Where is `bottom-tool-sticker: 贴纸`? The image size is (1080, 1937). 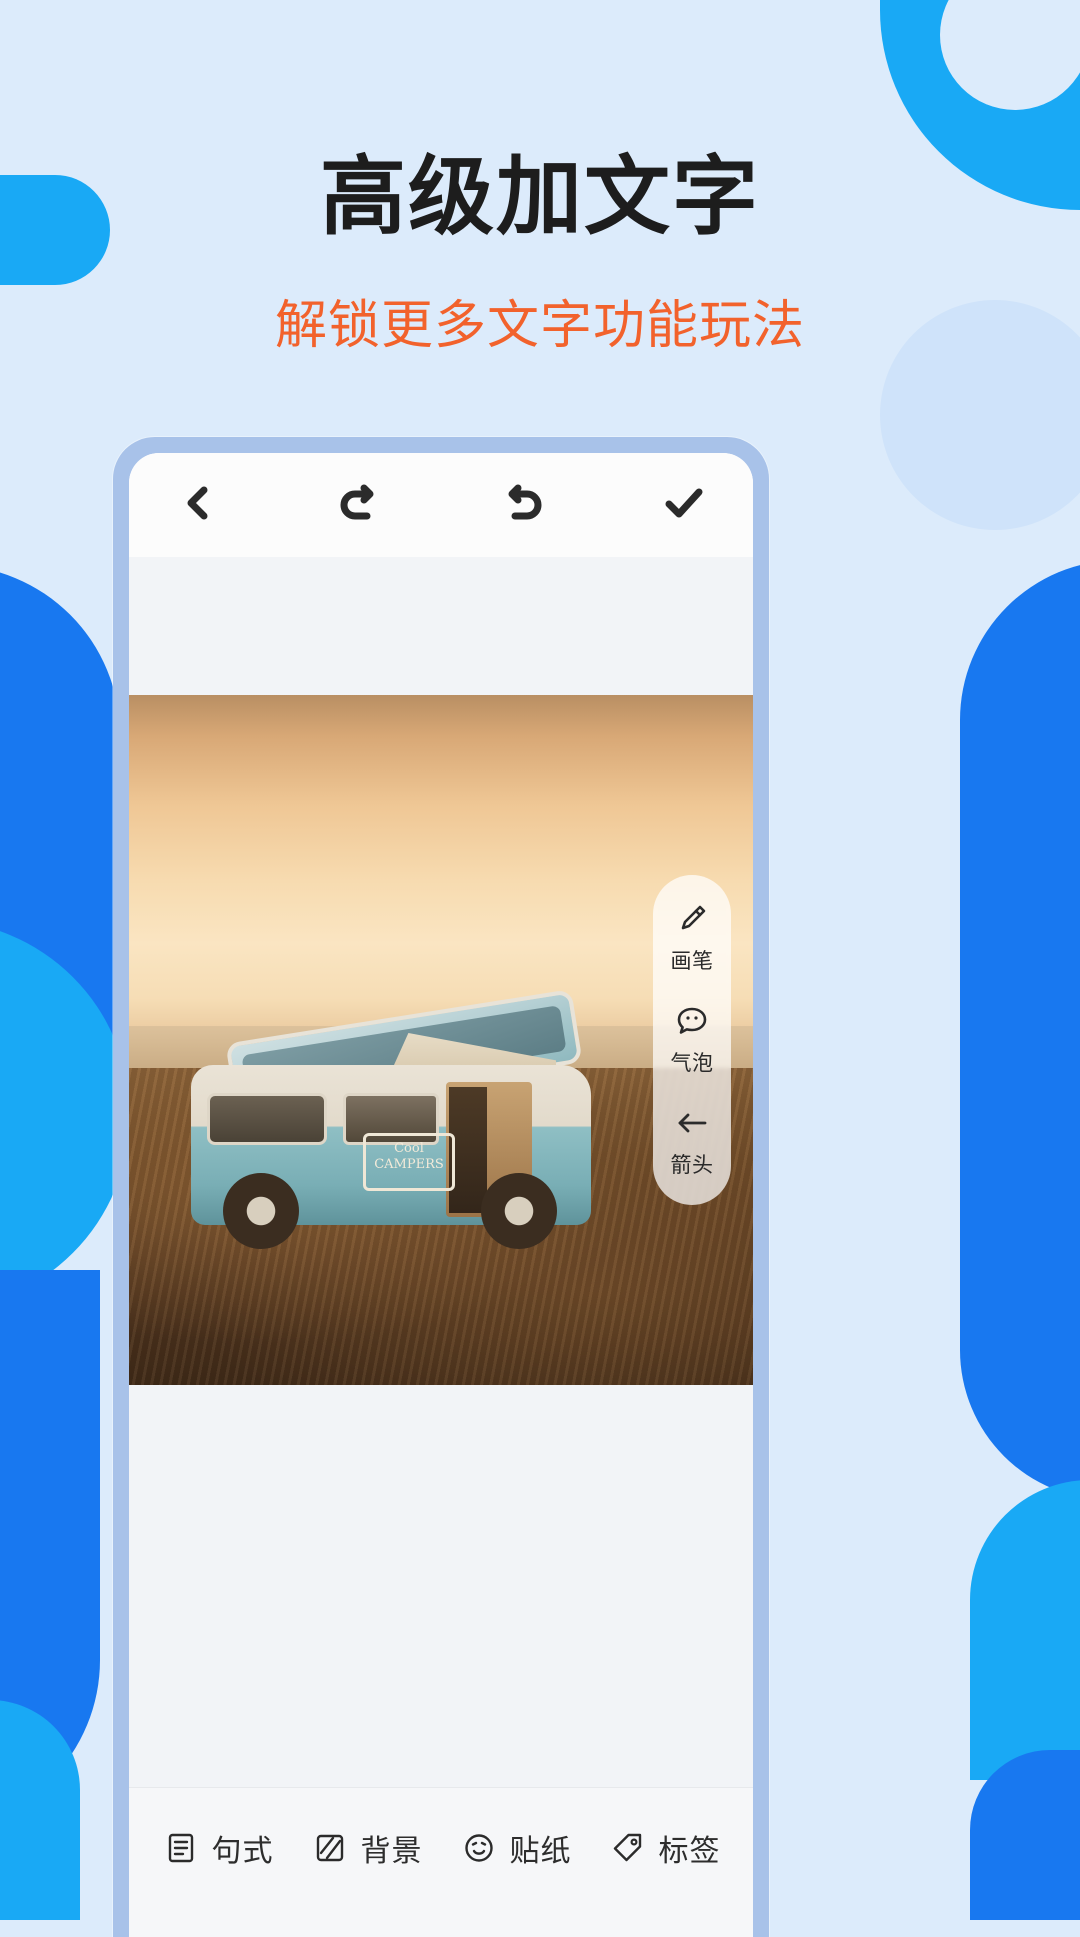
bottom-tool-sticker: 贴纸 is located at coordinates (516, 1848).